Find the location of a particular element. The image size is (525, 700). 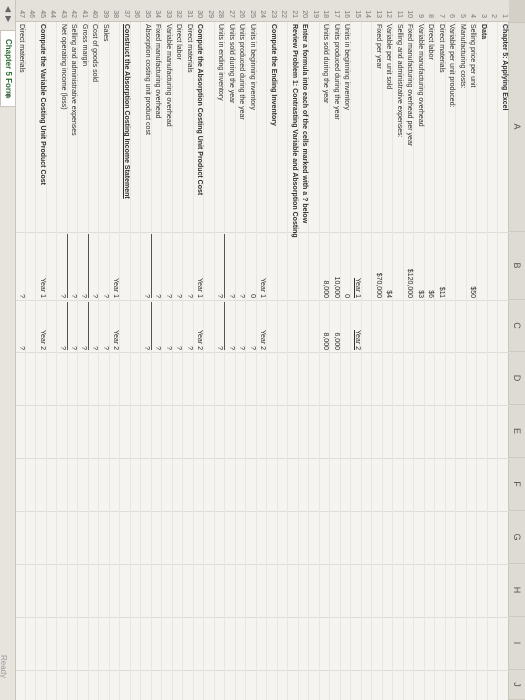

column-header-a: A is located at coordinates (517, 127).